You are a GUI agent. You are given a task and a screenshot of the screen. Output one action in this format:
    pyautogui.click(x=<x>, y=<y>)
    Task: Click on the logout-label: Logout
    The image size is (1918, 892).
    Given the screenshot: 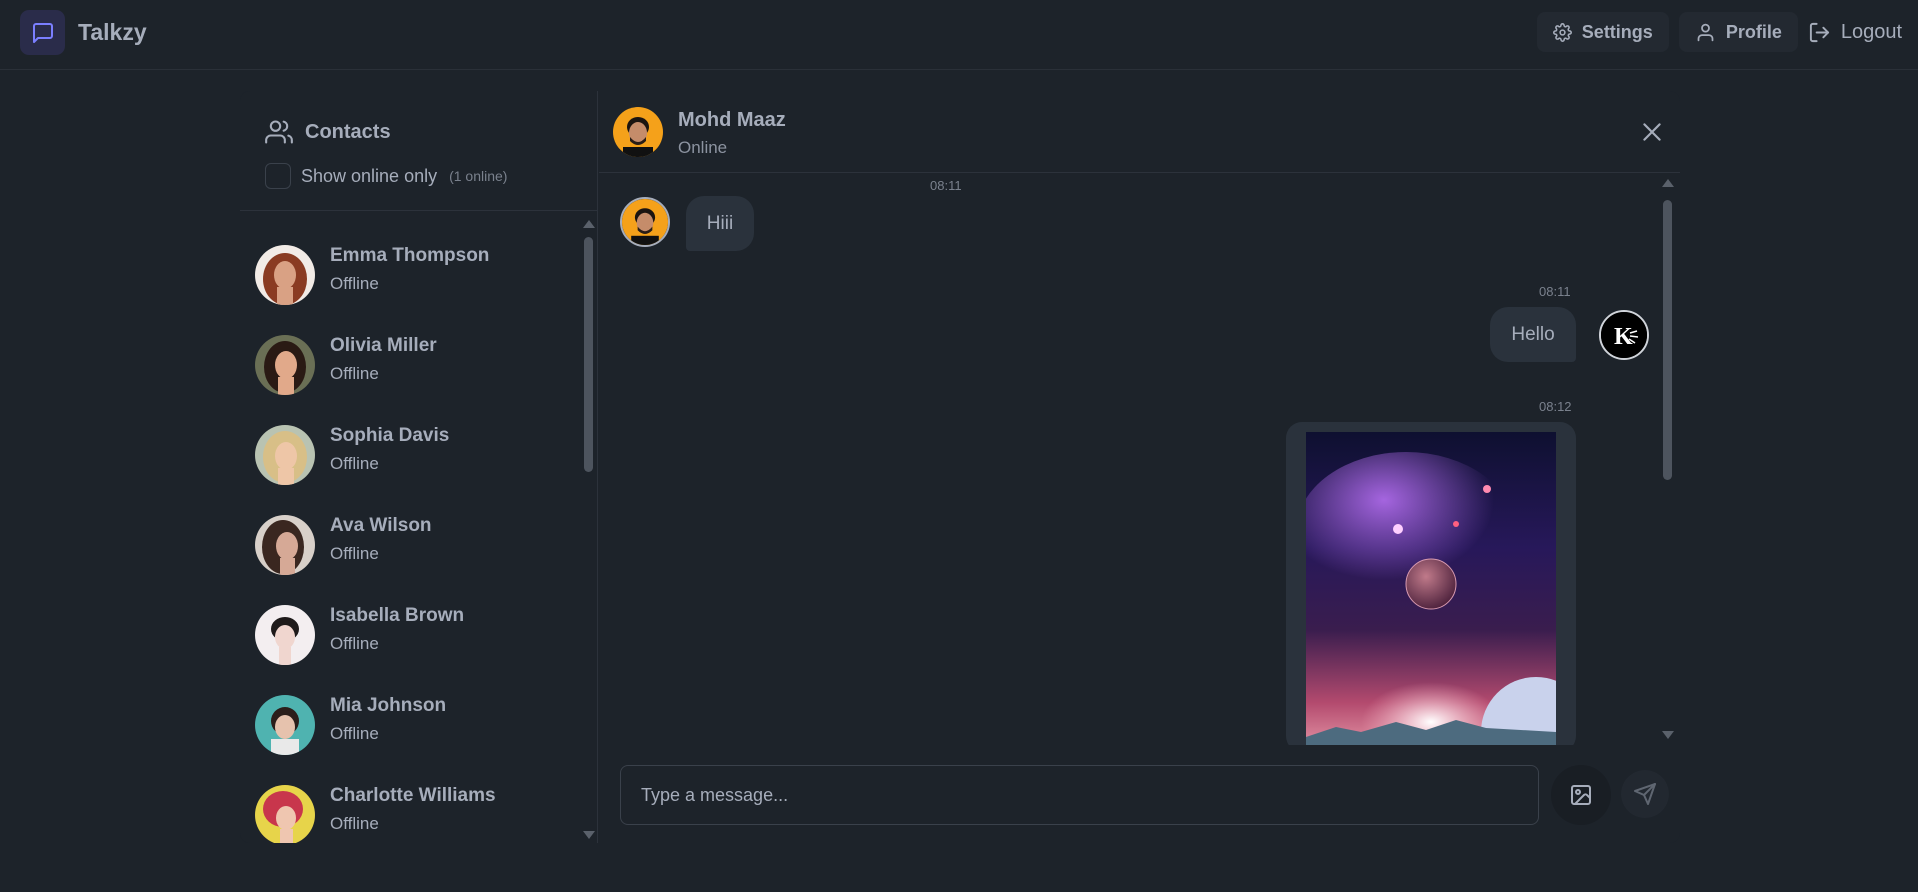 What is the action you would take?
    pyautogui.click(x=1871, y=31)
    